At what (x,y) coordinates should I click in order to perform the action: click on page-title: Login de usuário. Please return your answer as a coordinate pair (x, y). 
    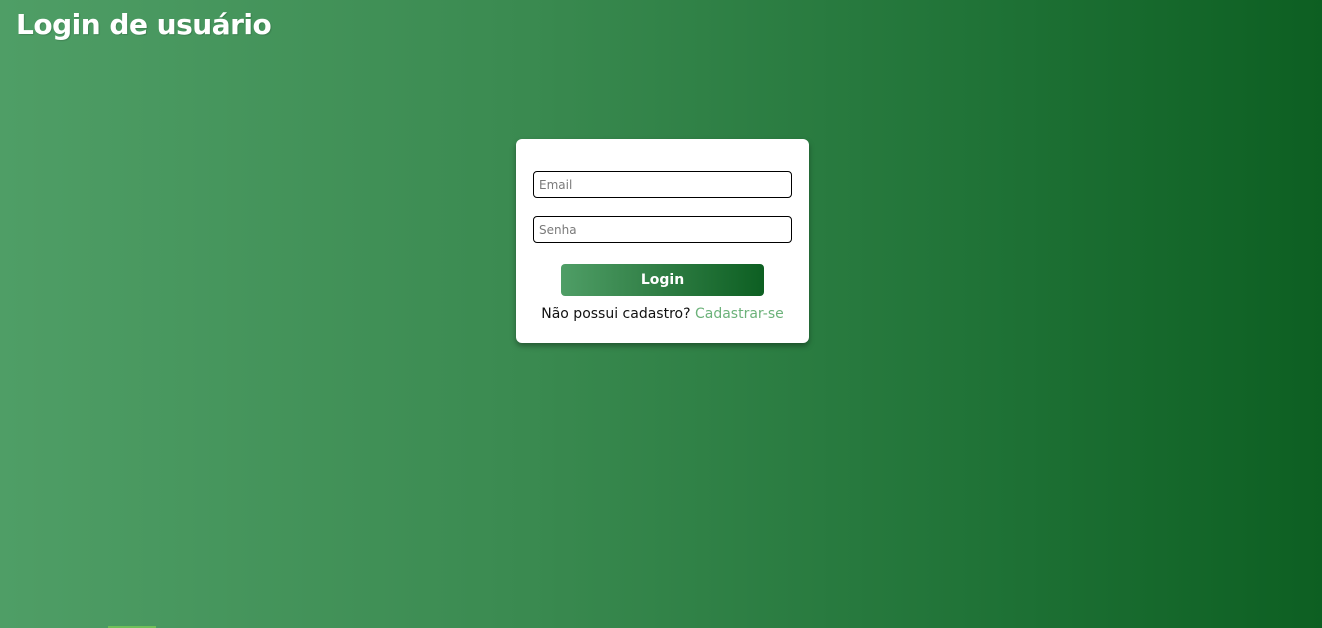
    Looking at the image, I should click on (144, 24).